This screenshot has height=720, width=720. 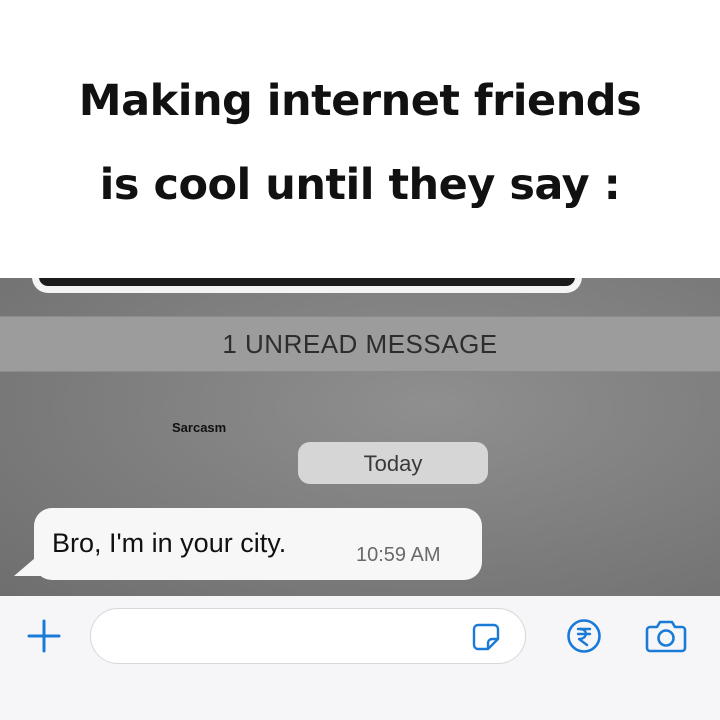 I want to click on plus-icon, so click(x=44, y=636).